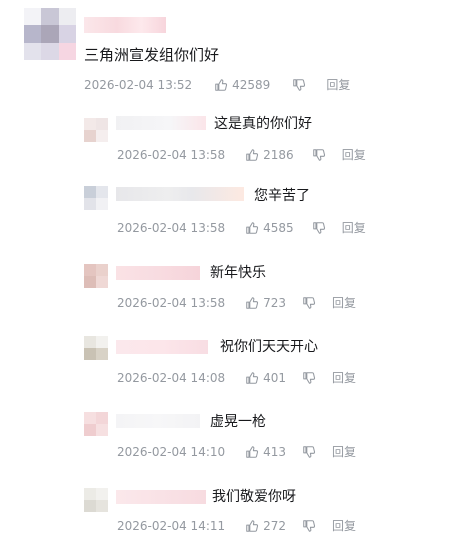 Image resolution: width=453 pixels, height=546 pixels. I want to click on reply-text: 您辛苦了, so click(282, 196).